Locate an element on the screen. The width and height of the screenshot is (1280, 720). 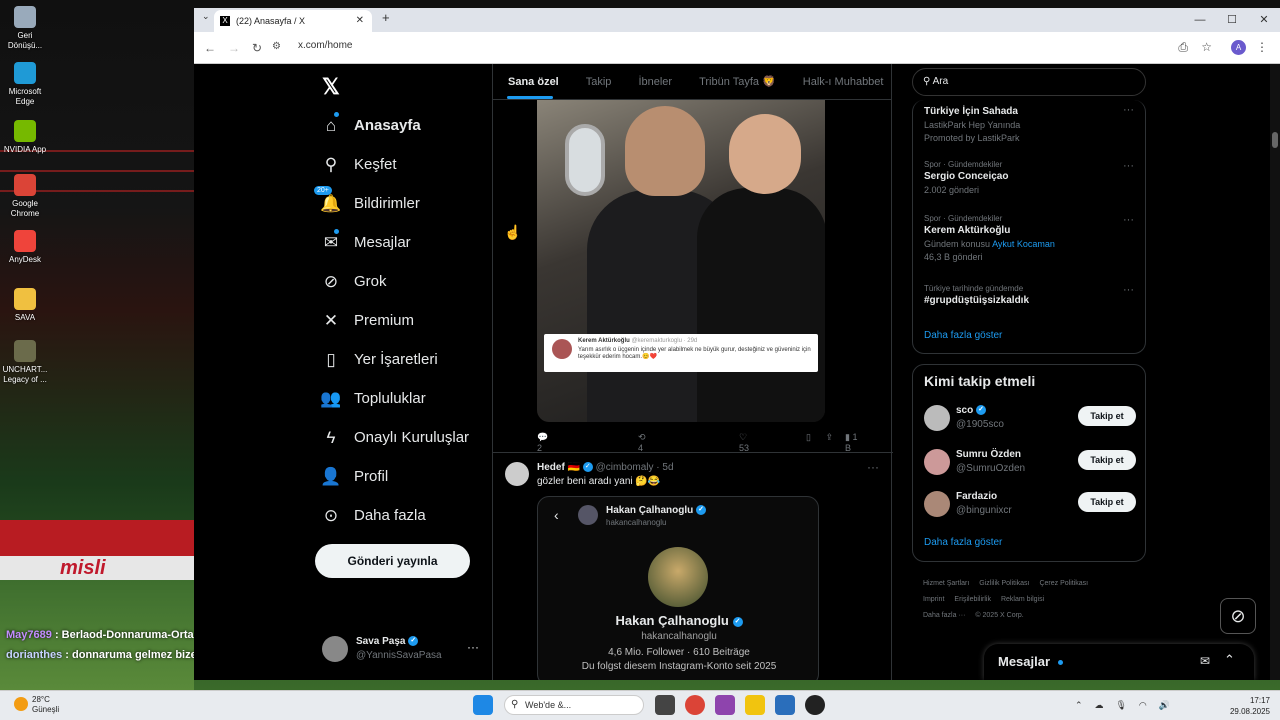
tab-3: Tribün Tayfa 🦁 is located at coordinates (737, 81).